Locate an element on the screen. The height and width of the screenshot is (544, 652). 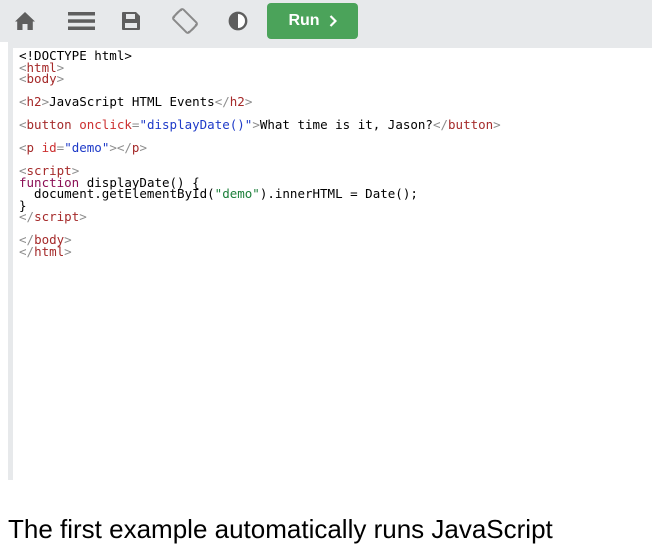
chevron-right-icon is located at coordinates (333, 21).